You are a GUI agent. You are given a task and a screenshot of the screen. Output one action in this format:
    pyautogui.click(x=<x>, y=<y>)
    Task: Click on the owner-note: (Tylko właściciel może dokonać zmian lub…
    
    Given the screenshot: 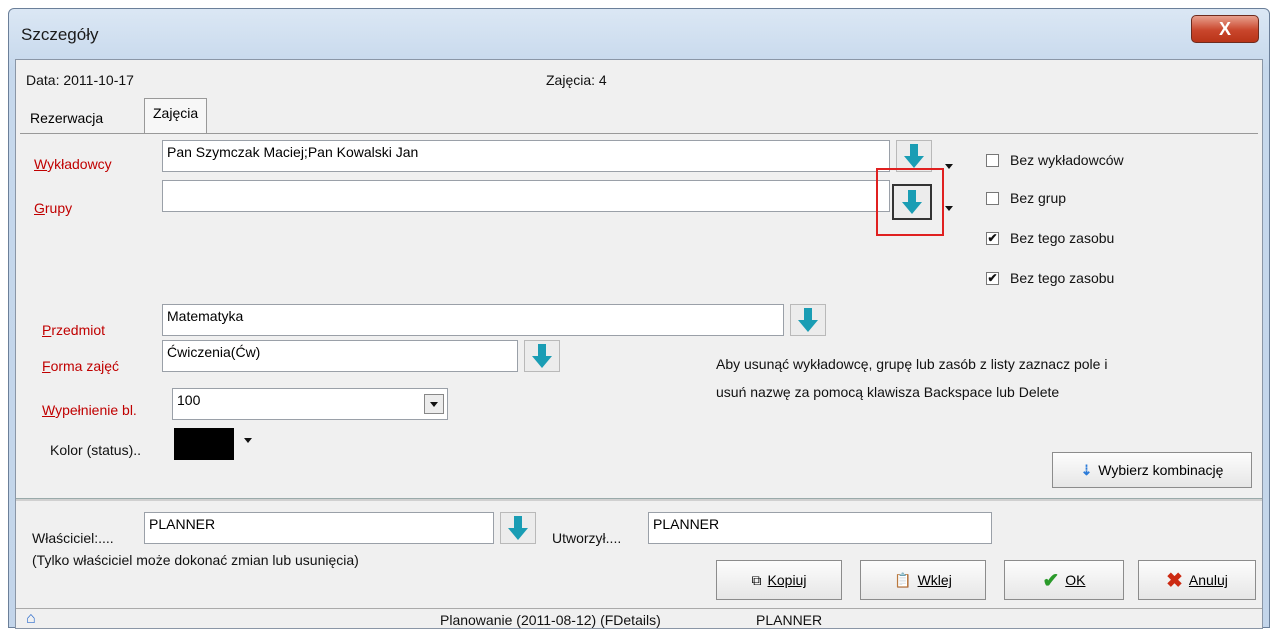 What is the action you would take?
    pyautogui.click(x=195, y=560)
    